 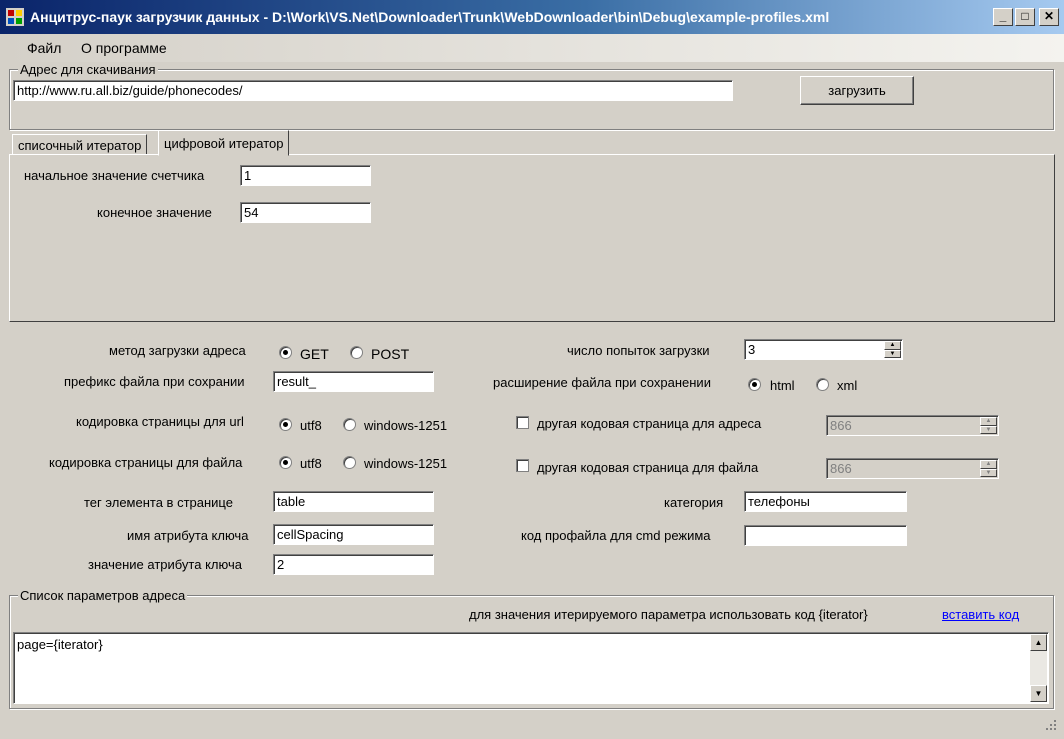 What do you see at coordinates (311, 463) in the screenshot?
I see `file-enc-utf8-label: utf8` at bounding box center [311, 463].